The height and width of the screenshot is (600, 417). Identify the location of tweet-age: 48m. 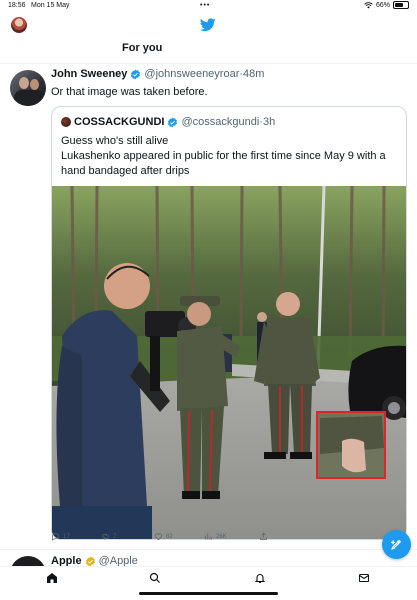
(253, 74).